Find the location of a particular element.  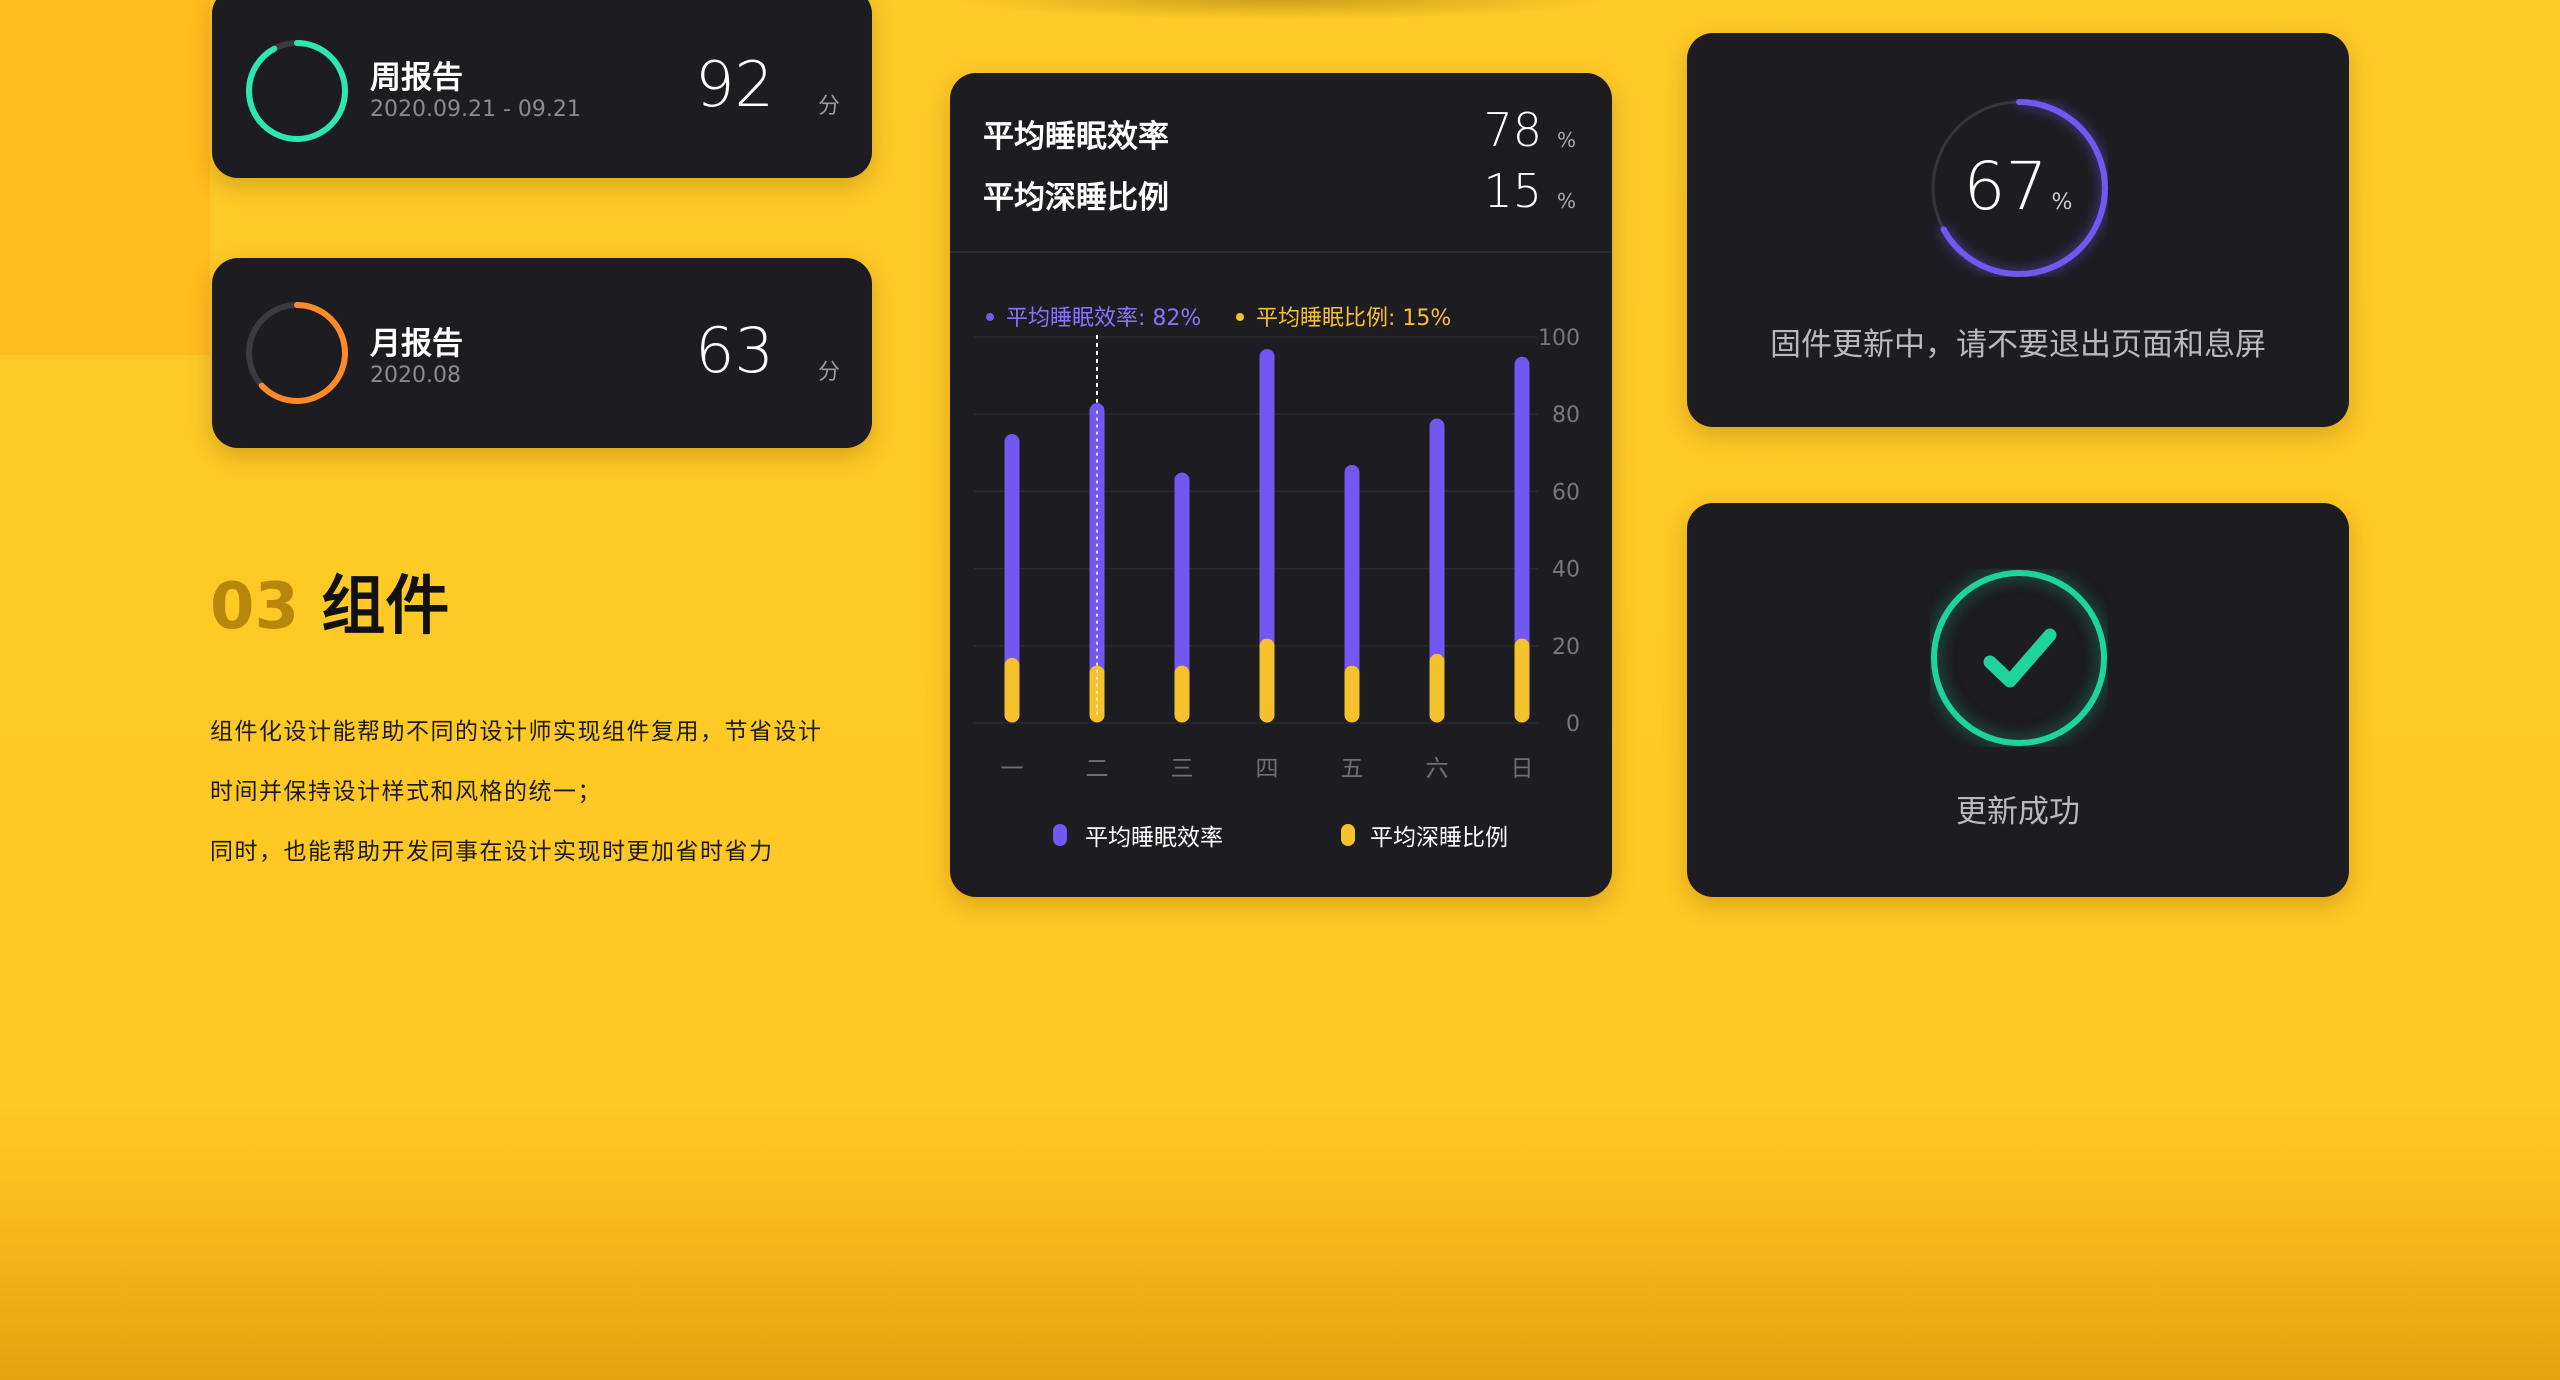

monthly-progress-ring is located at coordinates (297, 353).